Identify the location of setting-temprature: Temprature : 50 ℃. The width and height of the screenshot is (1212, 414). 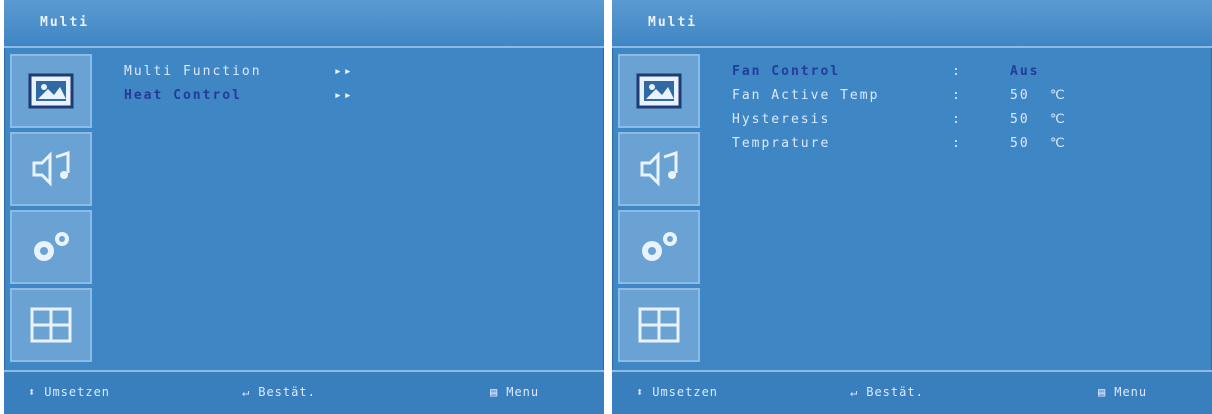
(898, 143).